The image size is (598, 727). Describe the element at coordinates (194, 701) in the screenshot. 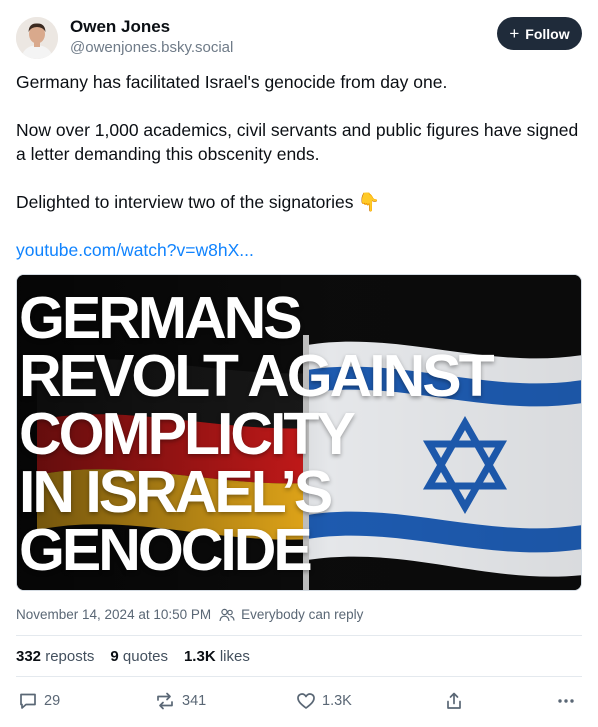

I see `repost-count: 341` at that location.